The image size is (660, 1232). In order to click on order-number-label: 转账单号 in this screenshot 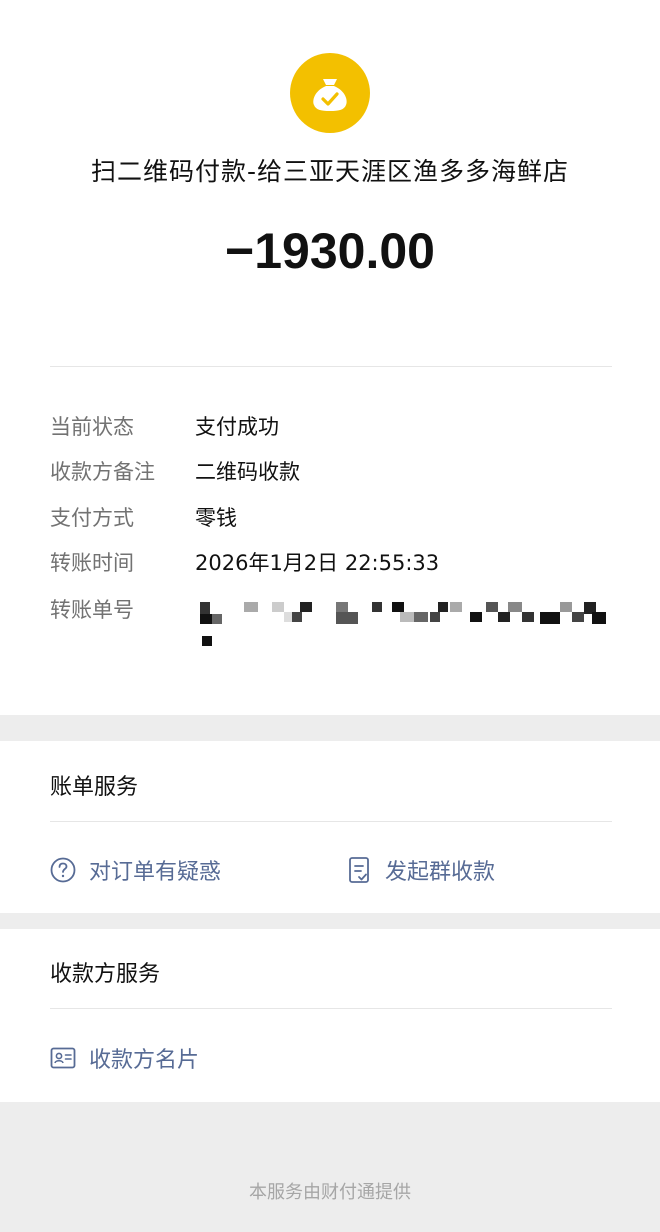, I will do `click(92, 610)`.